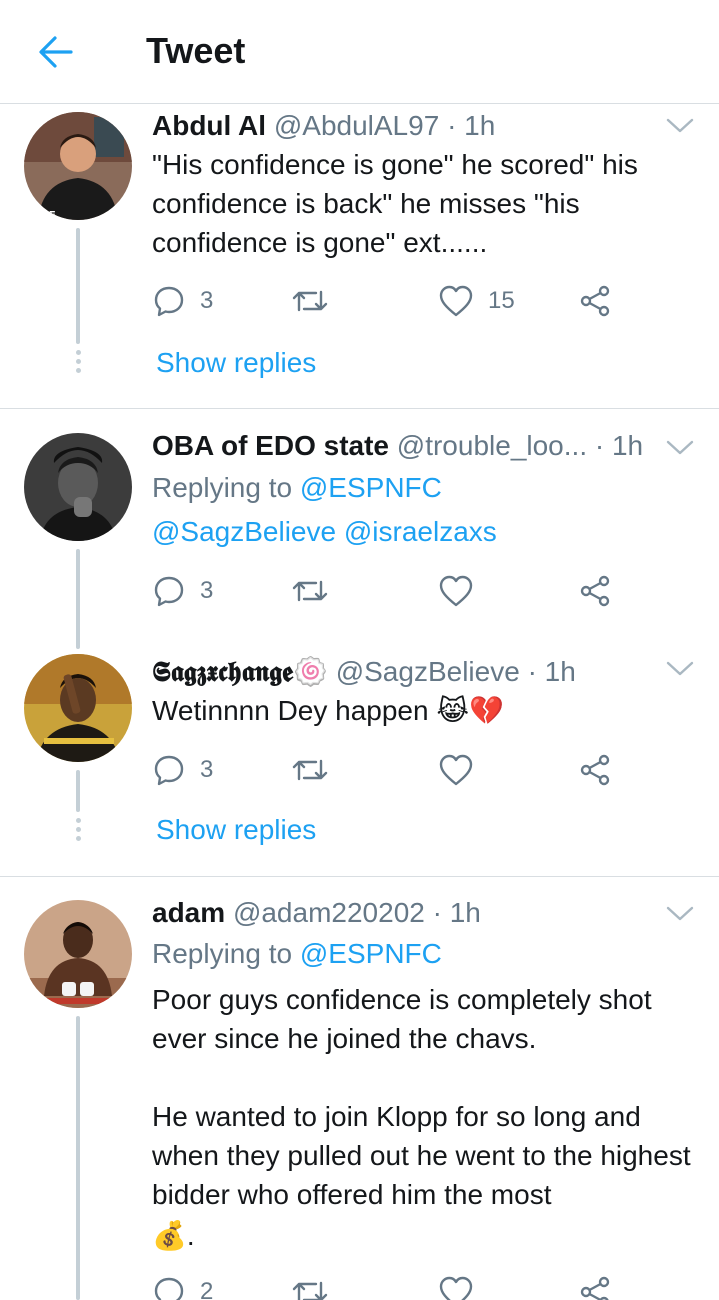  What do you see at coordinates (78, 166) in the screenshot?
I see `avatar: EINE` at bounding box center [78, 166].